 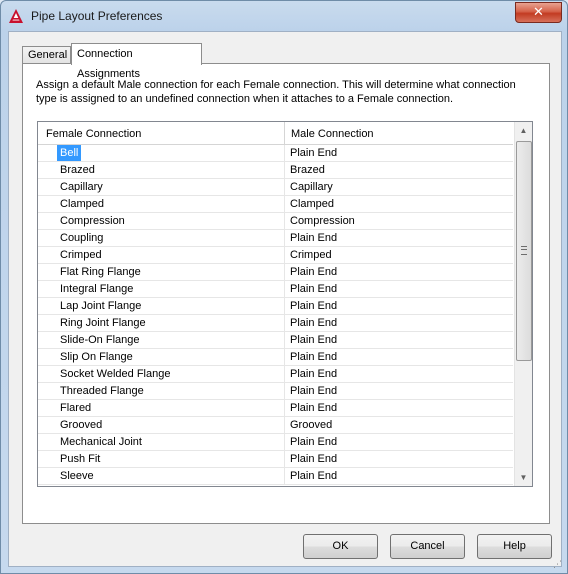 I want to click on female-connection-cell: Threaded Flange, so click(x=102, y=391).